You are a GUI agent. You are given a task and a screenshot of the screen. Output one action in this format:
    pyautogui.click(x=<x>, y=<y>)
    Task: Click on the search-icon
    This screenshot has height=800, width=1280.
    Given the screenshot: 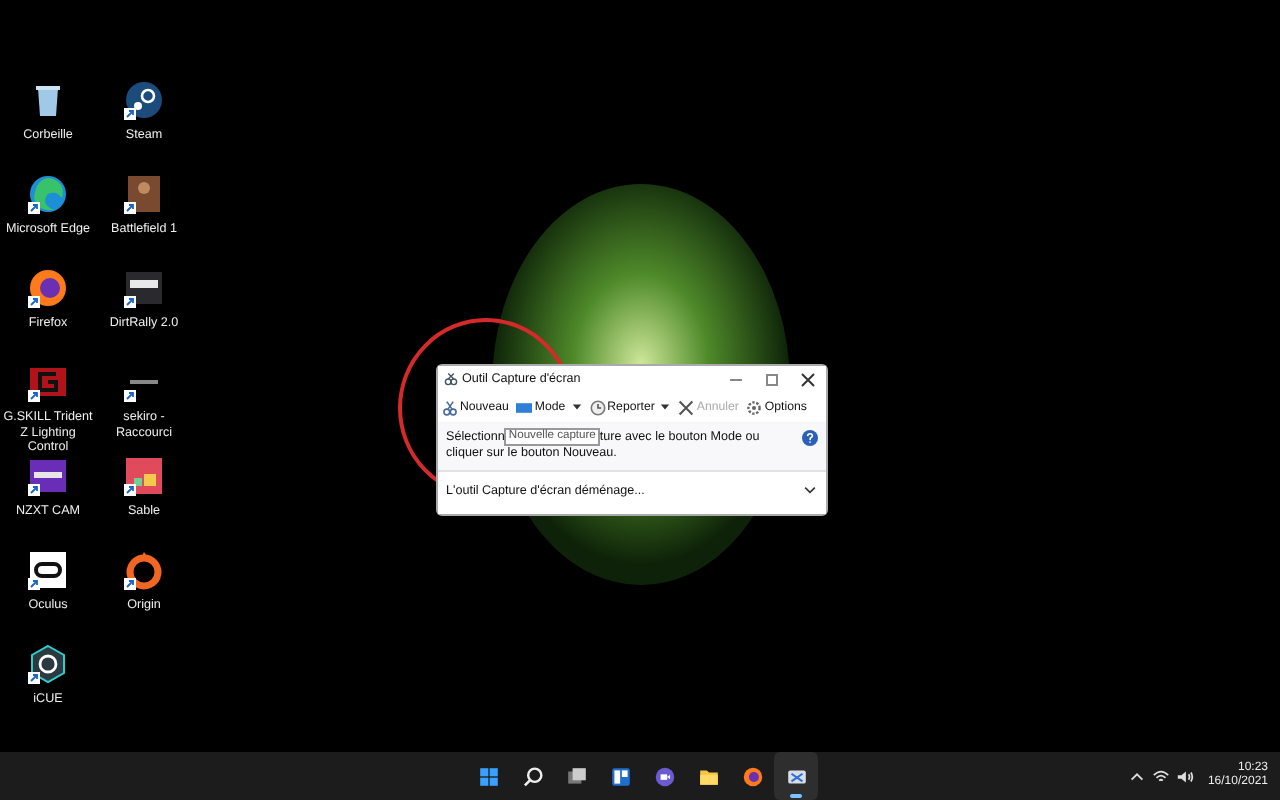 What is the action you would take?
    pyautogui.click(x=532, y=776)
    